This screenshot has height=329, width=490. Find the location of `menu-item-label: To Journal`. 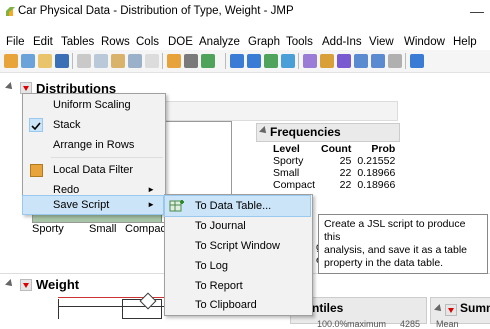

menu-item-label: To Journal is located at coordinates (220, 226).